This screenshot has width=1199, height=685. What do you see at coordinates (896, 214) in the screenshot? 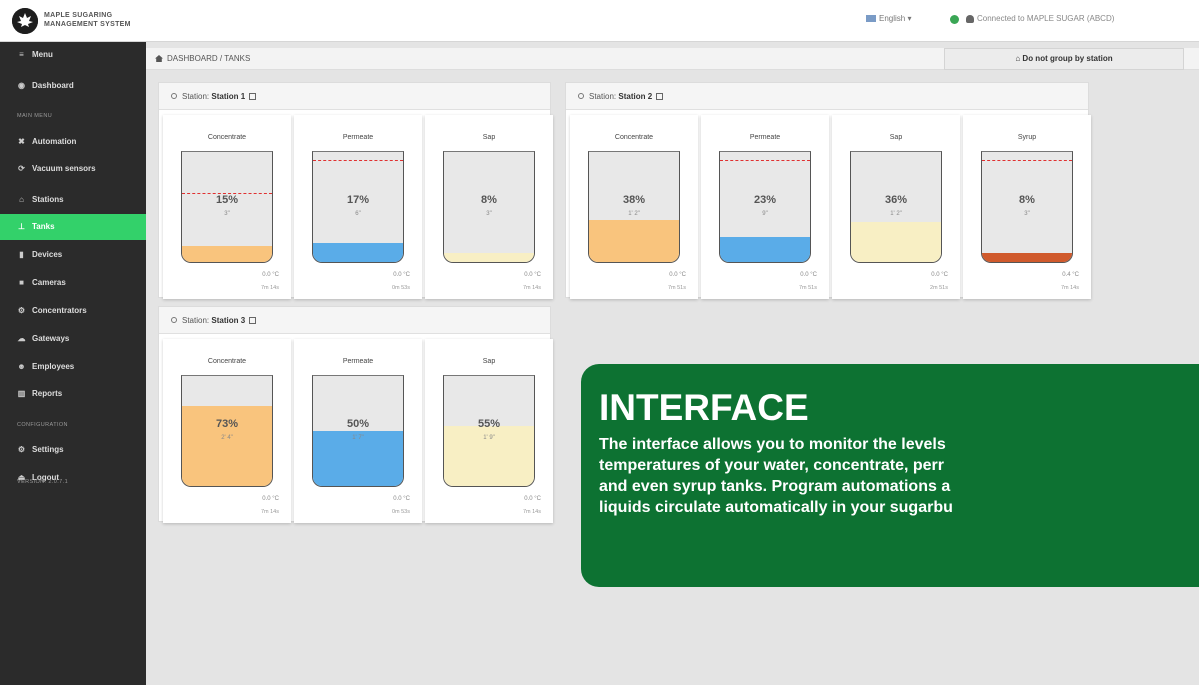
I see `tank-height: 1' 2"` at bounding box center [896, 214].